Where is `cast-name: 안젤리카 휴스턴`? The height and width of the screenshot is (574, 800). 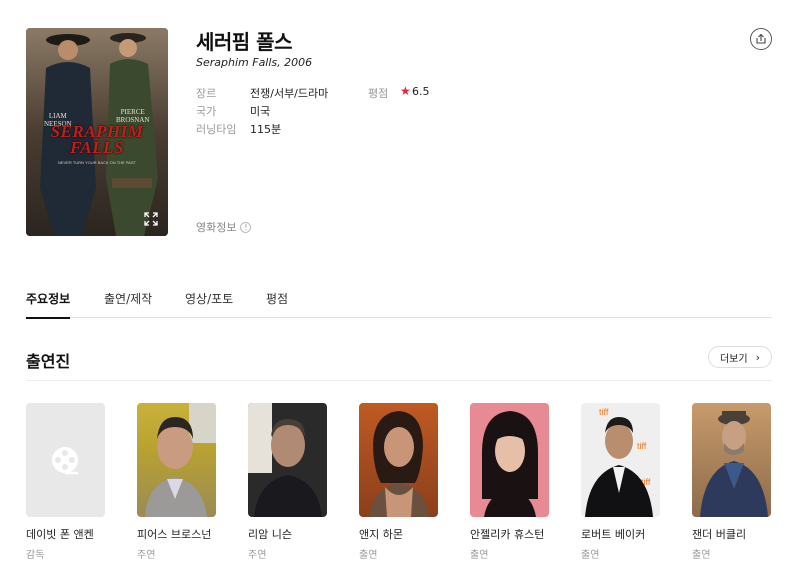 cast-name: 안젤리카 휴스턴 is located at coordinates (510, 534).